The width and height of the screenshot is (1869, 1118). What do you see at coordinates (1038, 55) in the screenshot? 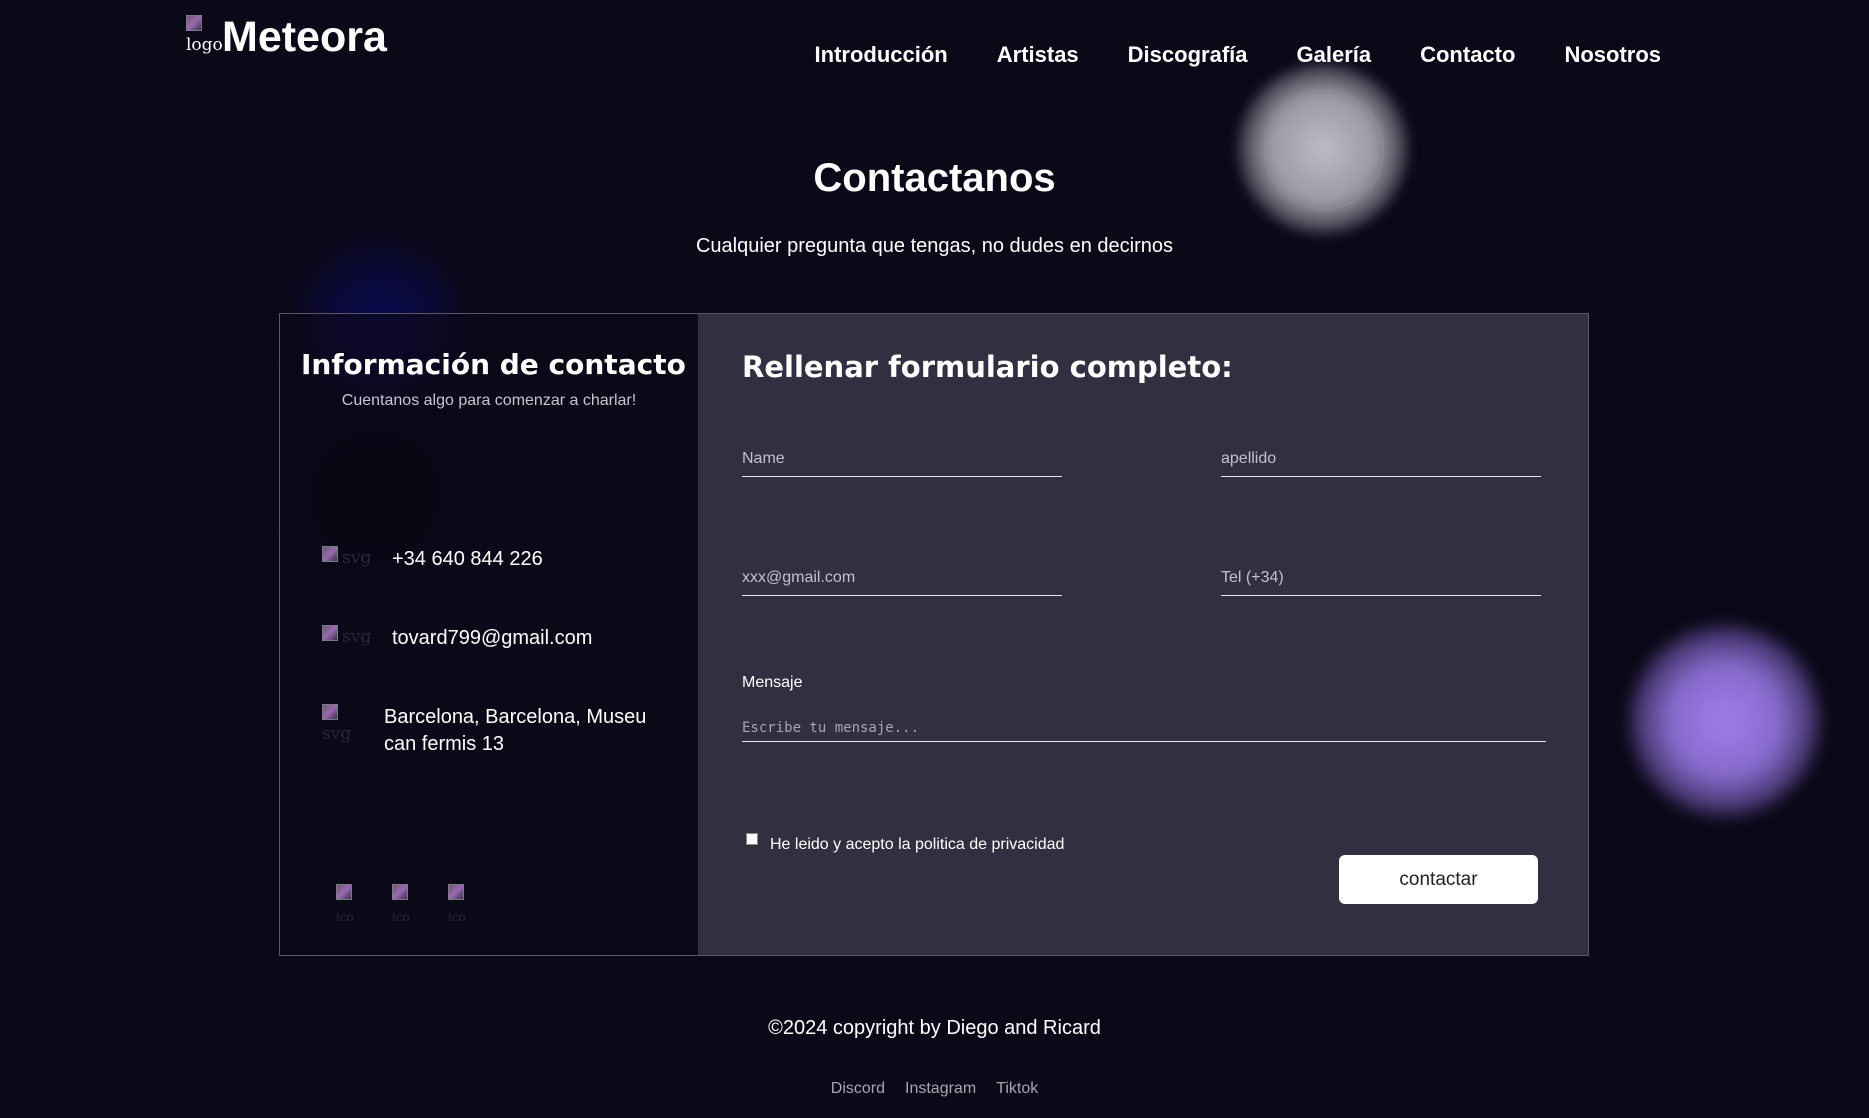
I see `nav-artistas: Artistas` at bounding box center [1038, 55].